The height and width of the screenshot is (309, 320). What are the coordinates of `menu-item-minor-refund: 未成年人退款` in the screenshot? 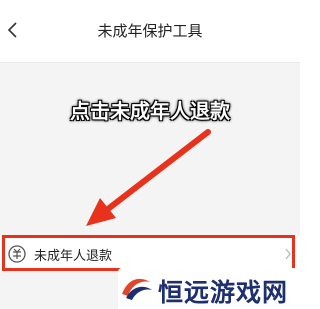 It's located at (150, 254).